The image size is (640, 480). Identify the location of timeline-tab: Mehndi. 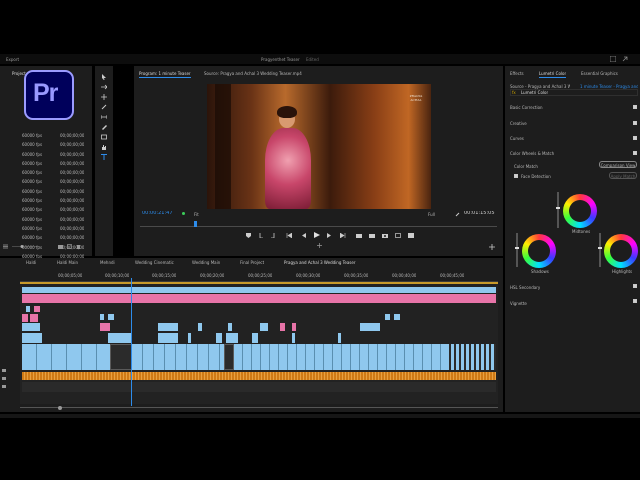
(107, 262).